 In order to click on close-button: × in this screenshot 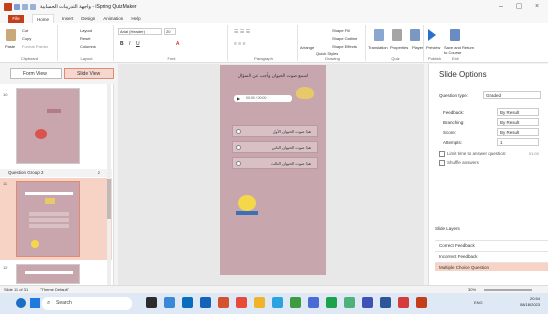, I will do `click(537, 7)`.